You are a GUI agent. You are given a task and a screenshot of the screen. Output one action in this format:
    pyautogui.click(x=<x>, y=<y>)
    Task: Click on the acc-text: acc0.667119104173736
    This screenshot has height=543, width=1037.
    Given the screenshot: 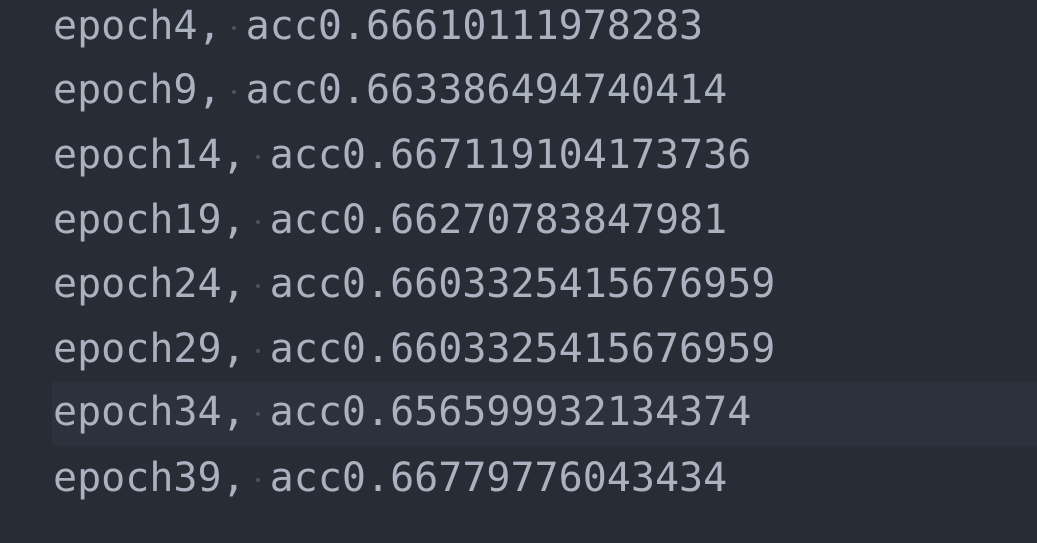 What is the action you would take?
    pyautogui.click(x=510, y=155)
    